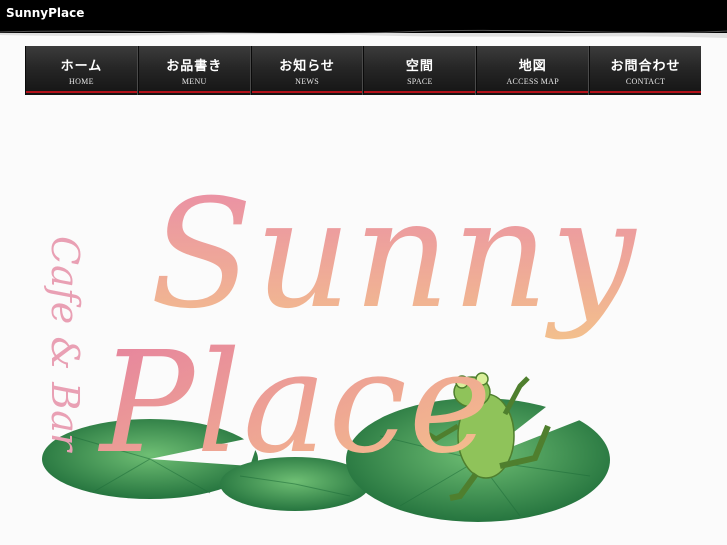  I want to click on nav-home: ホーム HOME, so click(81, 70).